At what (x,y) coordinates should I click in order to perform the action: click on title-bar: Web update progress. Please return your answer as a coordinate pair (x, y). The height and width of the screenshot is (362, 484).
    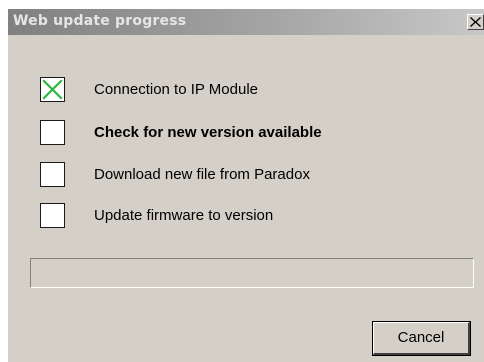
    Looking at the image, I should click on (246, 22).